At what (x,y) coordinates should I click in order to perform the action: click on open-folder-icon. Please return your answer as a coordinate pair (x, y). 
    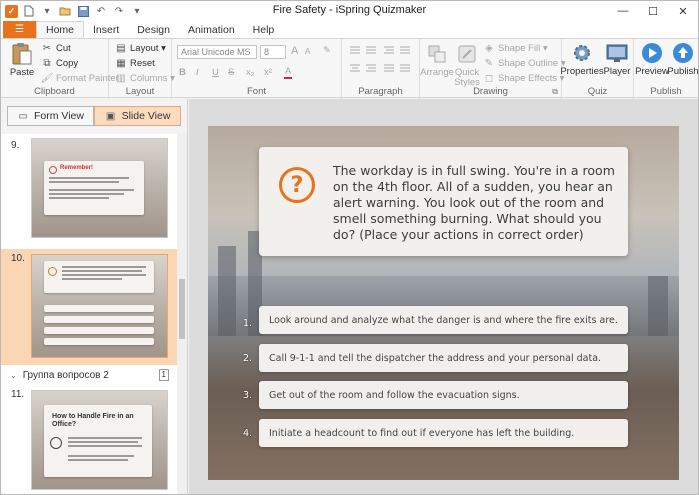
    Looking at the image, I should click on (65, 11).